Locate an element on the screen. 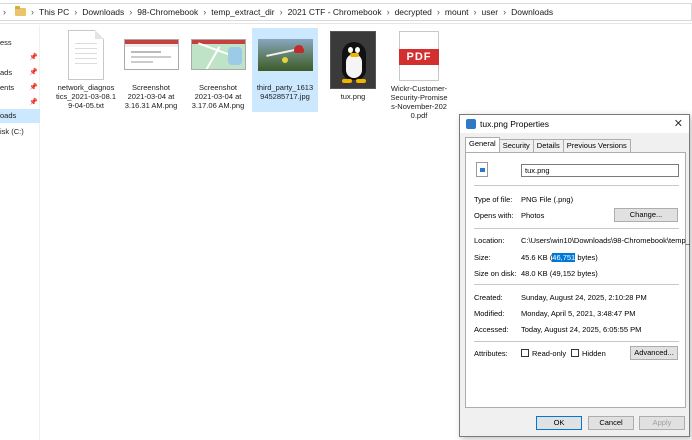  crumb-this-pc: This PC is located at coordinates (54, 12).